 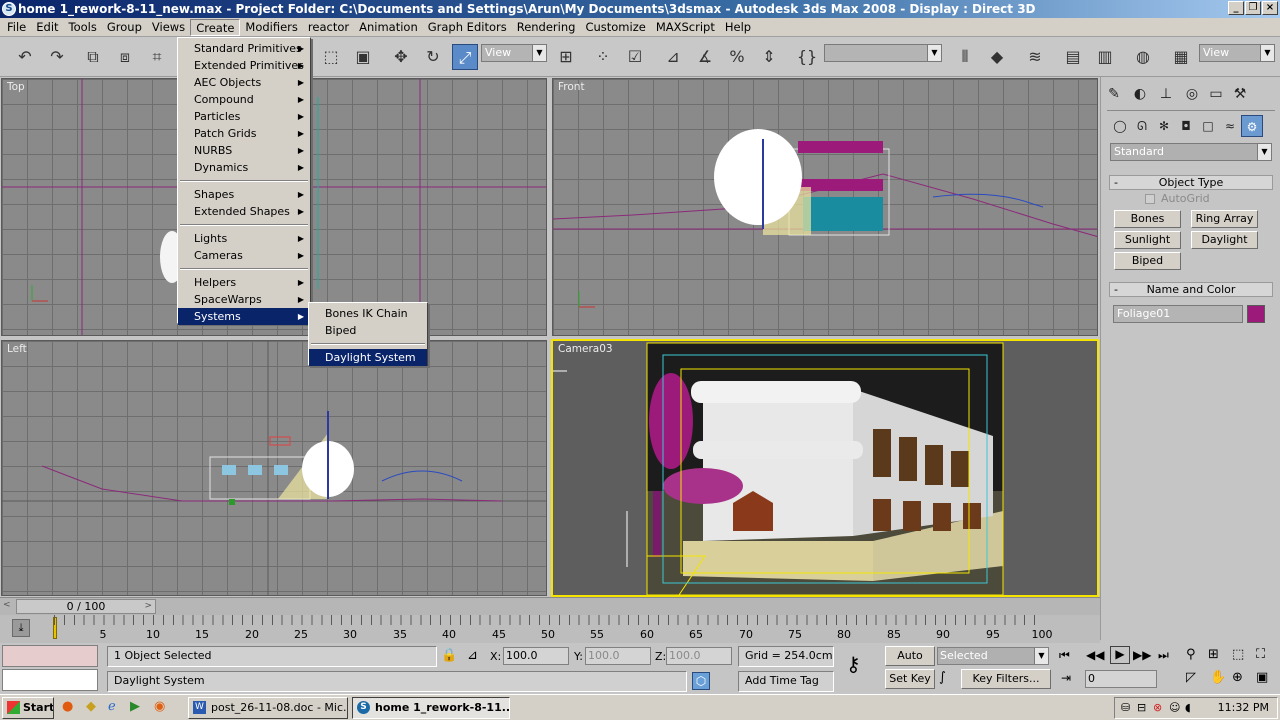 I want to click on time-slider-thumb: 0 / 100 >, so click(x=86, y=606).